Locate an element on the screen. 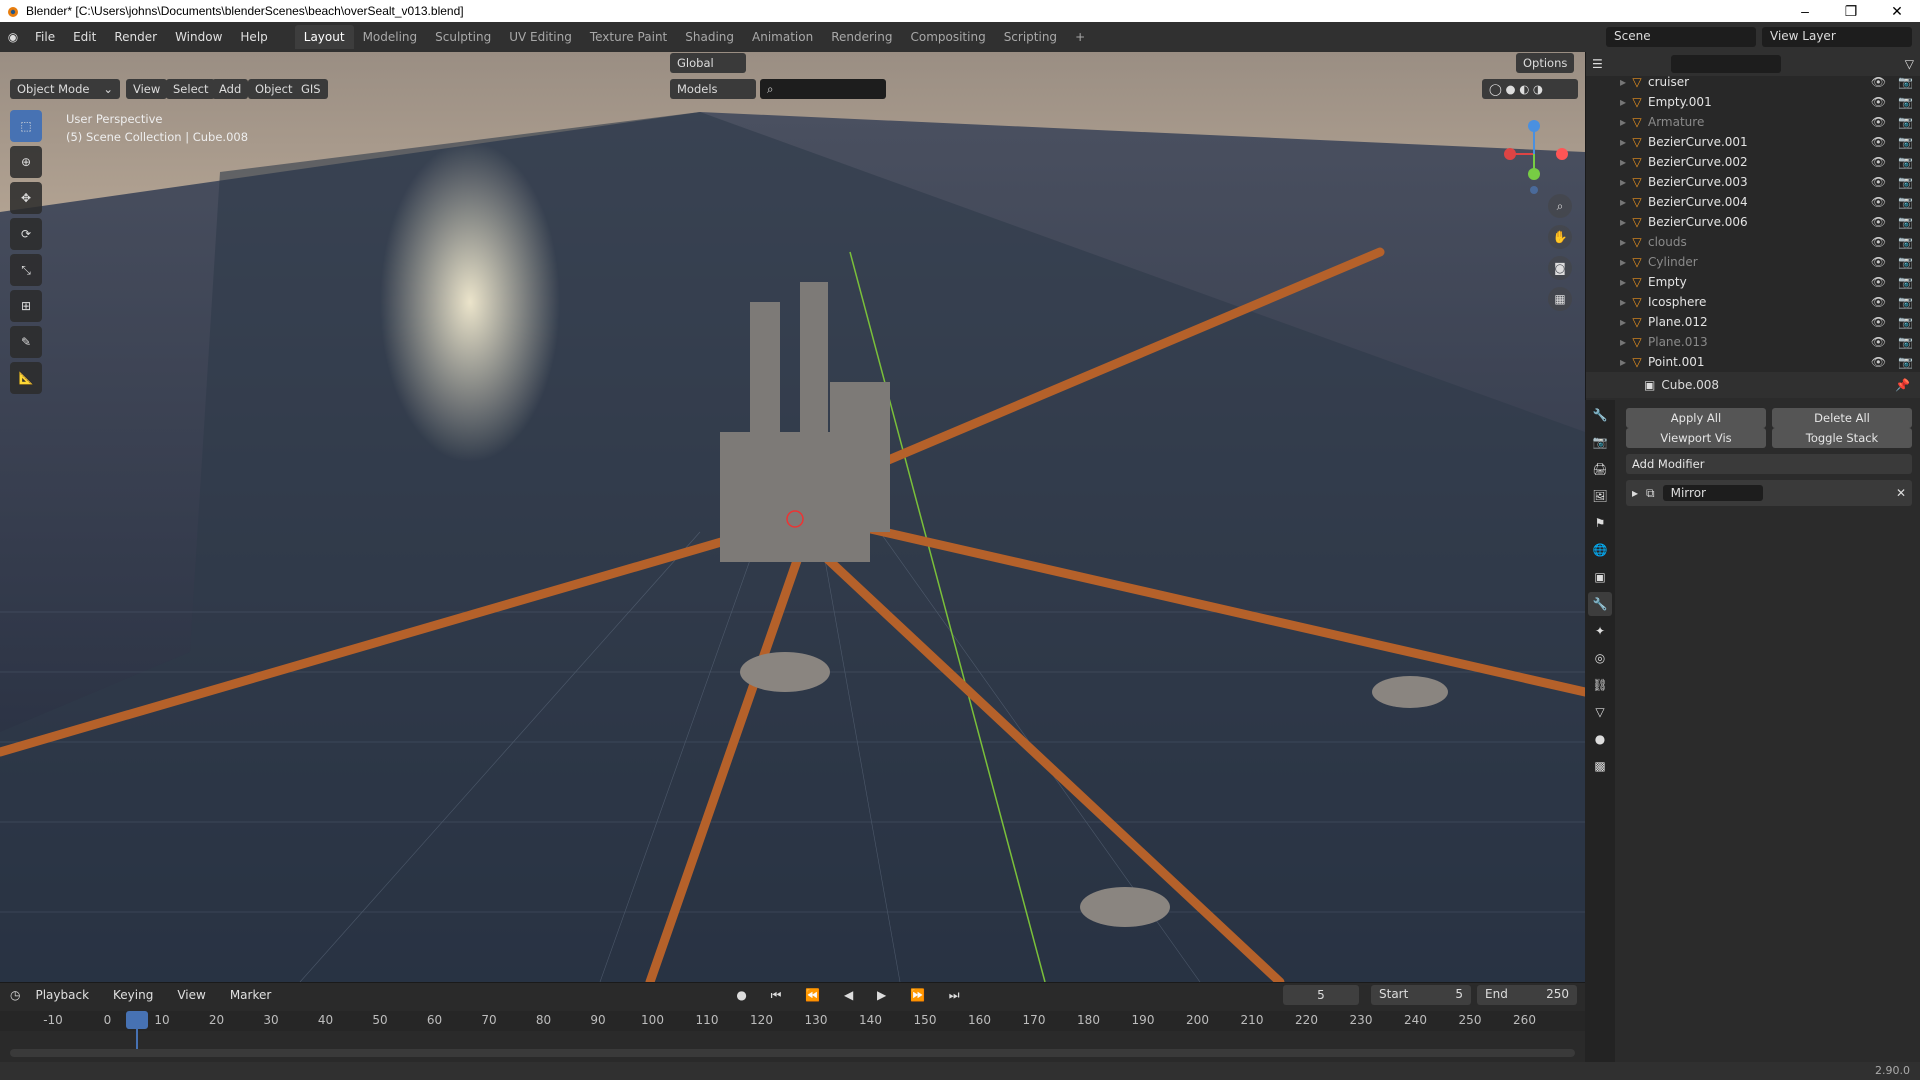 The height and width of the screenshot is (1080, 1920). outliner-item: ▸ ▽ Empty 👁 📷 is located at coordinates (1753, 282).